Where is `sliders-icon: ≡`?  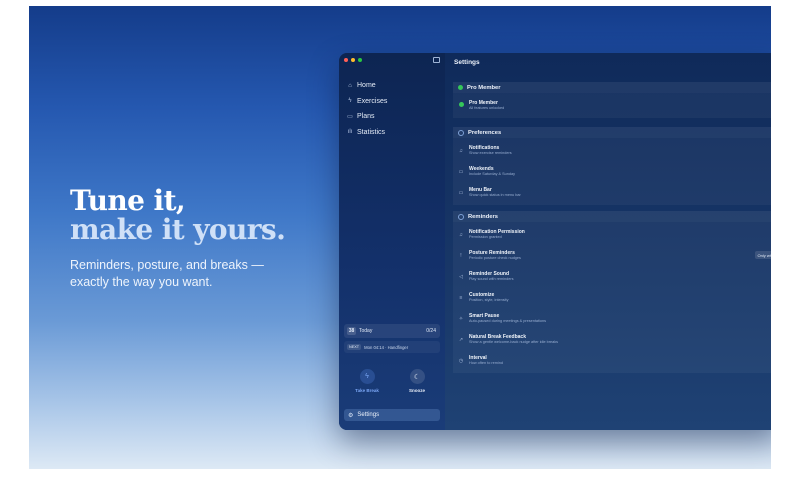 sliders-icon: ≡ is located at coordinates (461, 297).